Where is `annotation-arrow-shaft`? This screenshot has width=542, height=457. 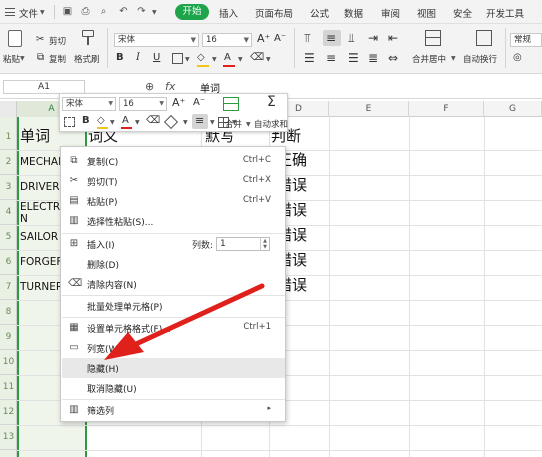
annotation-arrow-shaft is located at coordinates (199, 315).